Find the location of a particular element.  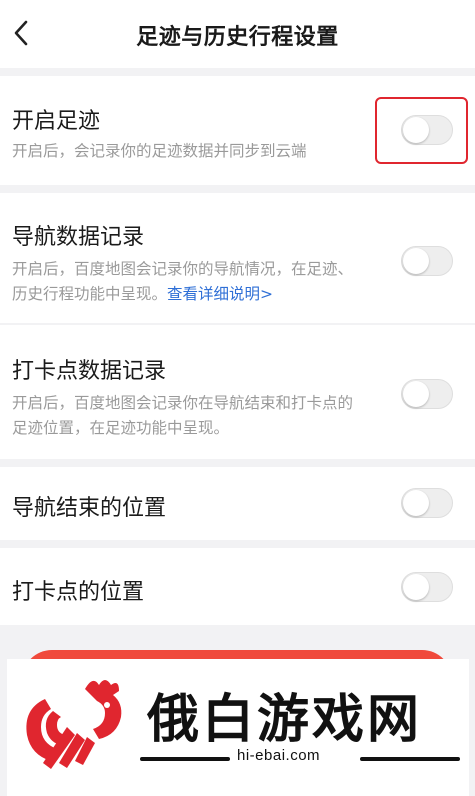

navigation-end-toggle is located at coordinates (427, 503).